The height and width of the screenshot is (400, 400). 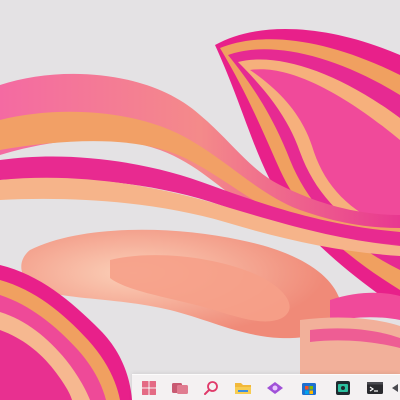 I want to click on store-app-icon, so click(x=309, y=388).